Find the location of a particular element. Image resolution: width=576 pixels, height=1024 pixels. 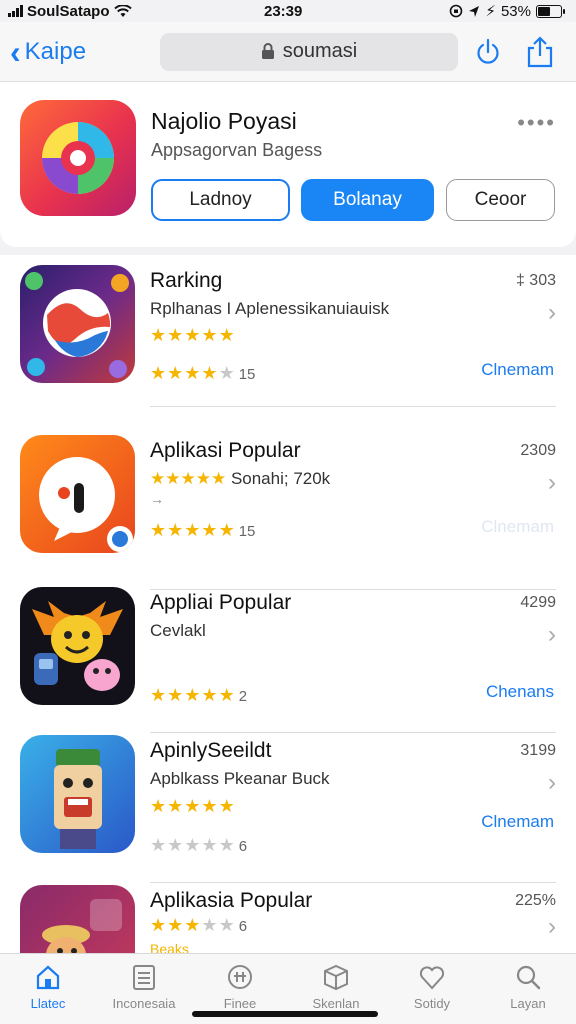

app-number: 225% is located at coordinates (535, 900).